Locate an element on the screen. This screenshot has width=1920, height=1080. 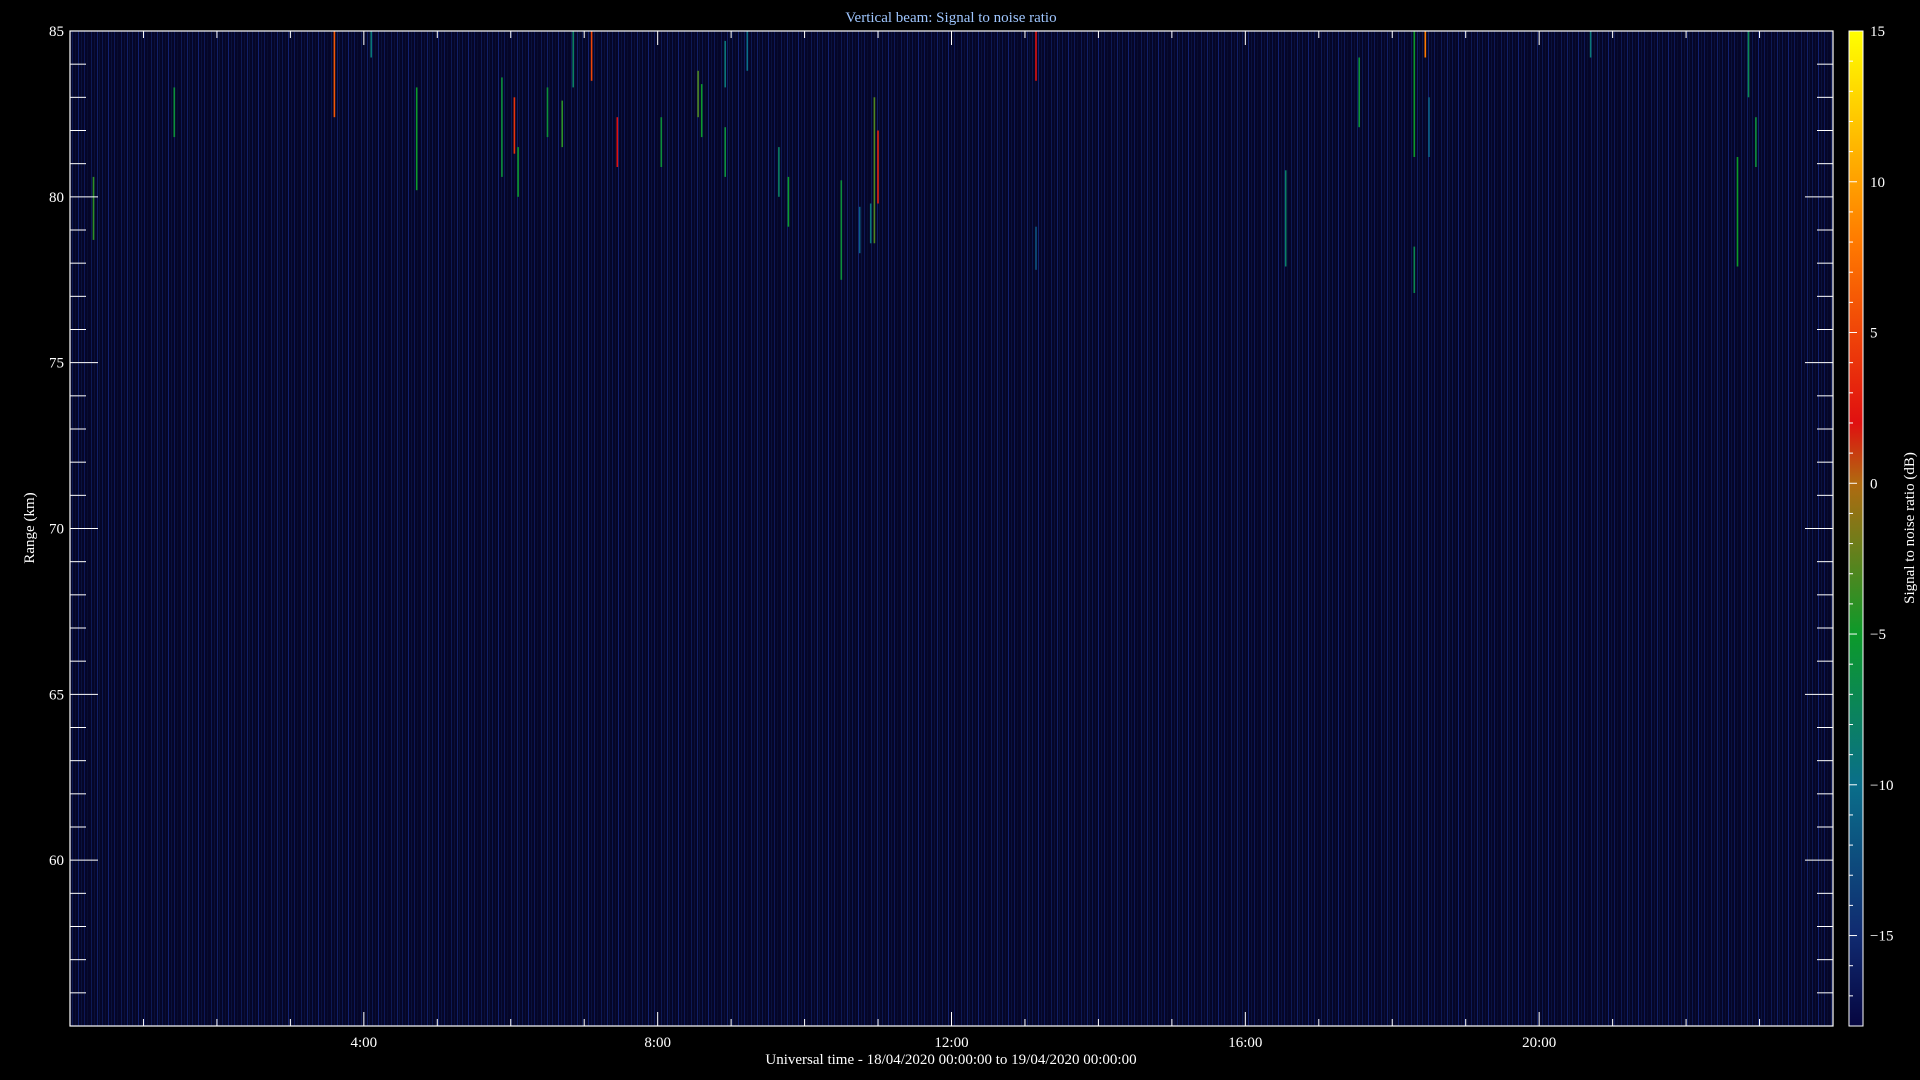
colorbar-label: Signal to noise ratio (dB) is located at coordinates (1910, 528).